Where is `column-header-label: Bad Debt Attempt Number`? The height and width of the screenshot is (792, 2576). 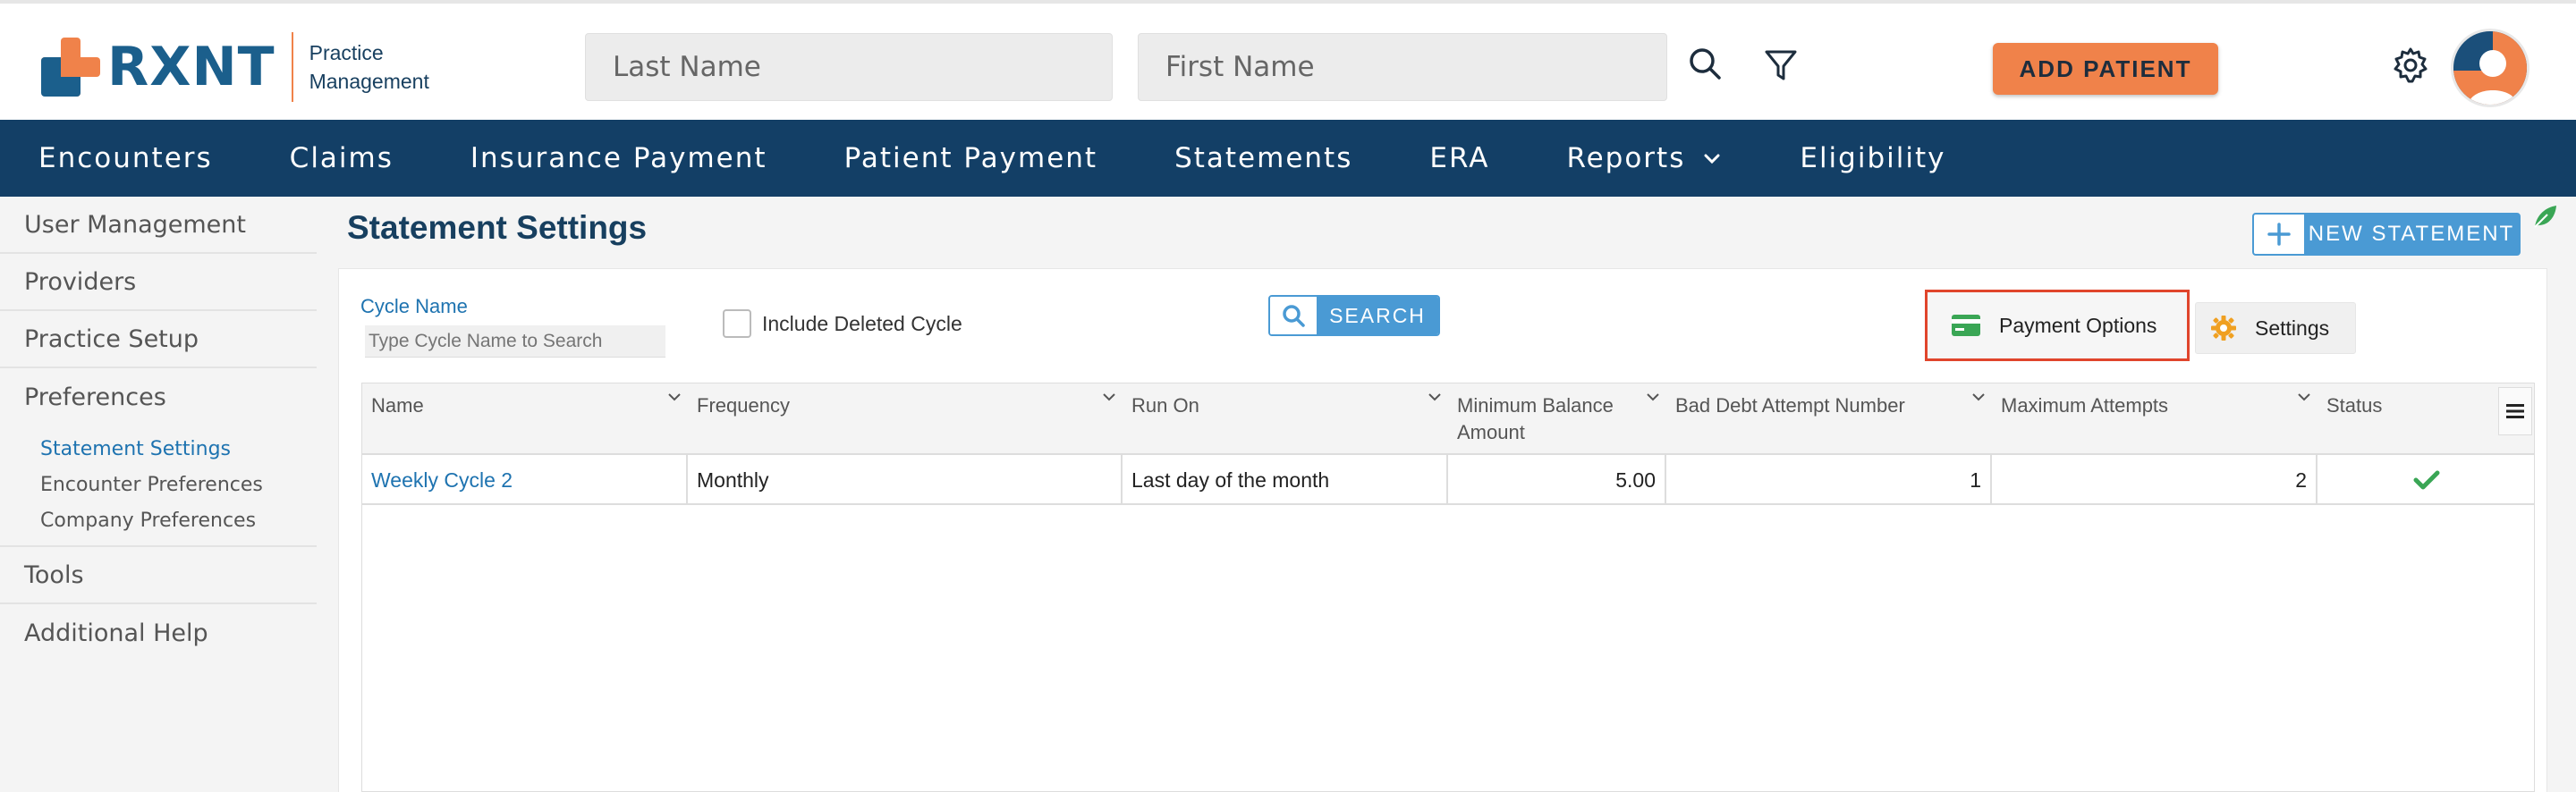 column-header-label: Bad Debt Attempt Number is located at coordinates (1790, 406).